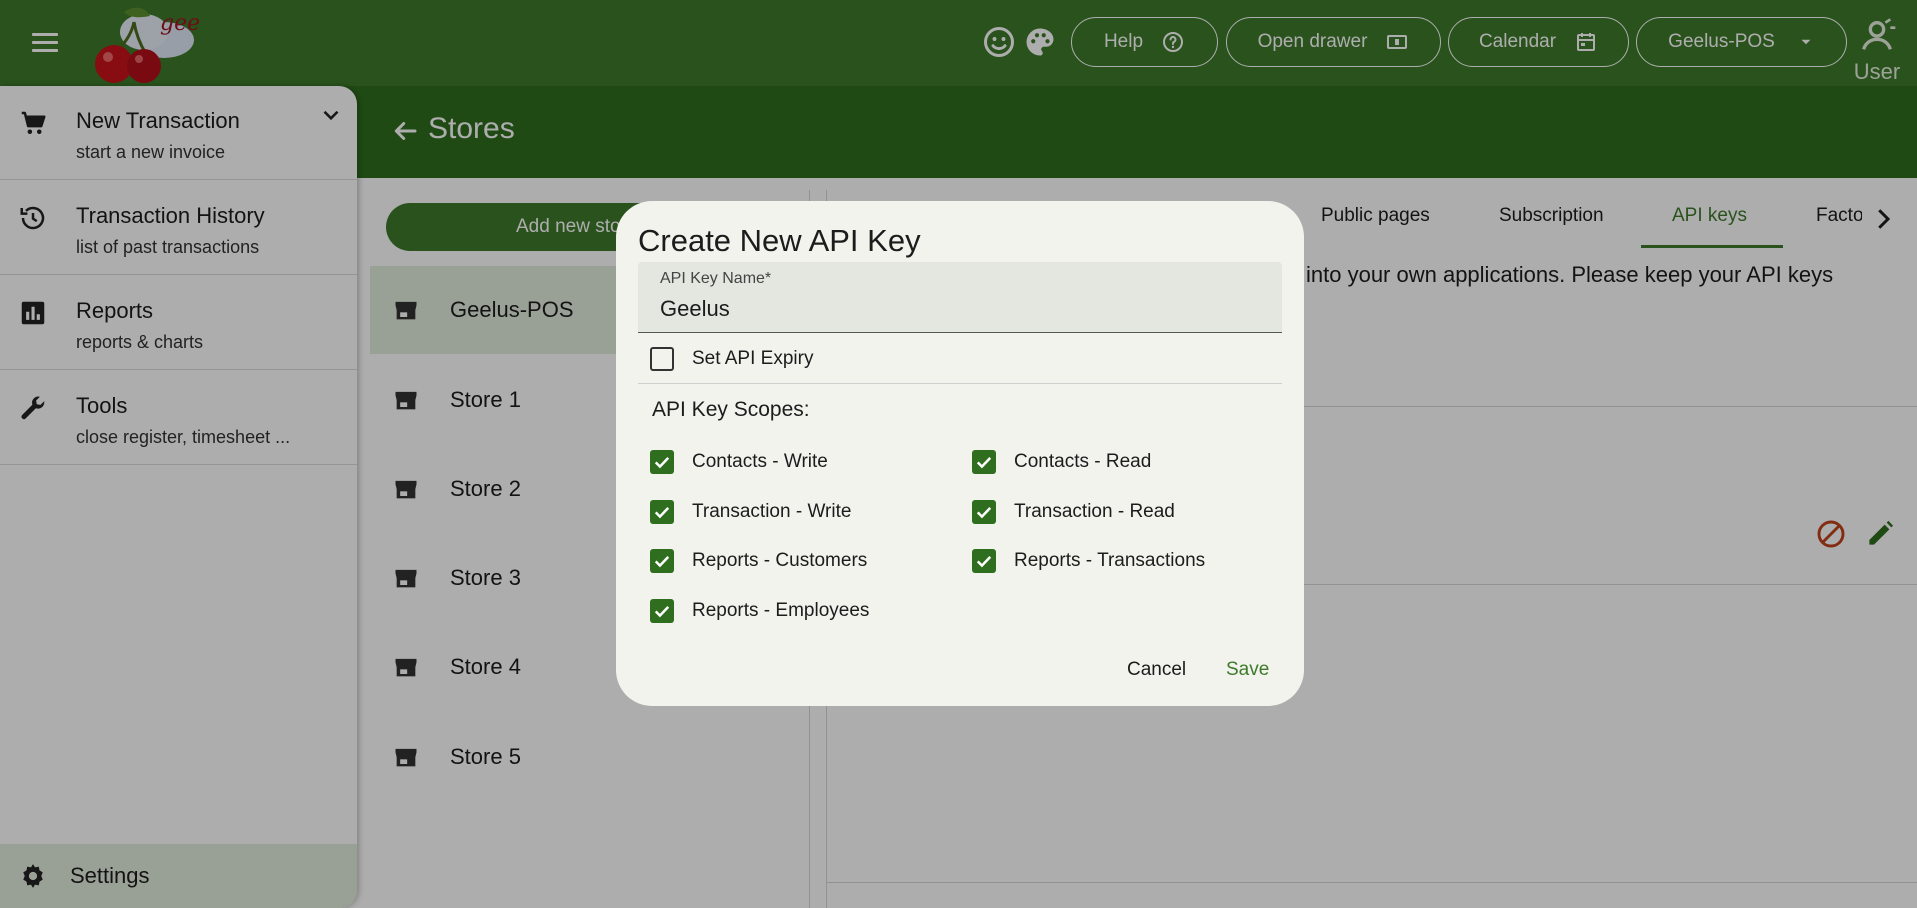  What do you see at coordinates (1110, 560) in the screenshot?
I see `scope-label: Reports - Transactions` at bounding box center [1110, 560].